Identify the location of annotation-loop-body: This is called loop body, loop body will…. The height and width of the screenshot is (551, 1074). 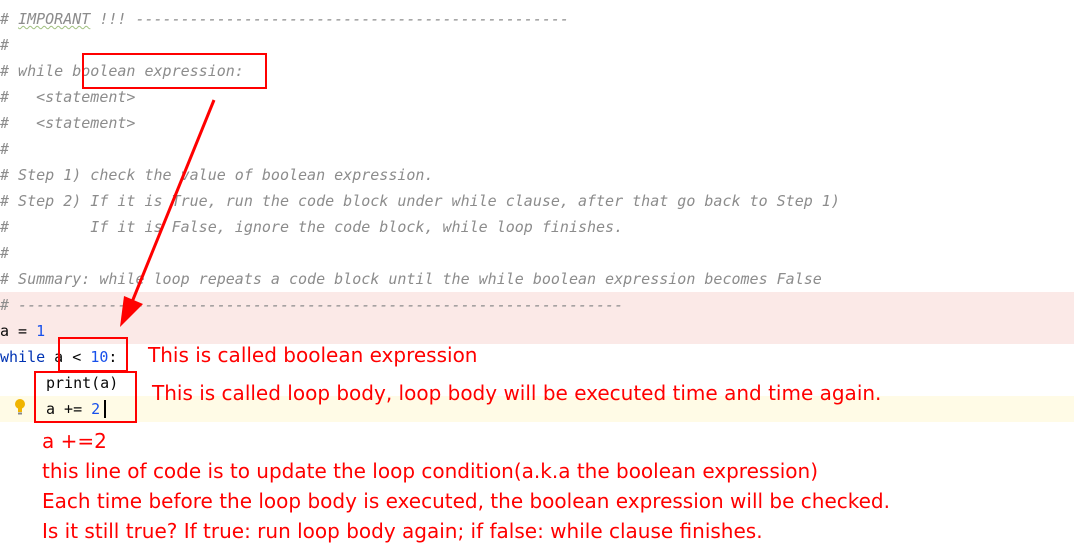
(517, 393).